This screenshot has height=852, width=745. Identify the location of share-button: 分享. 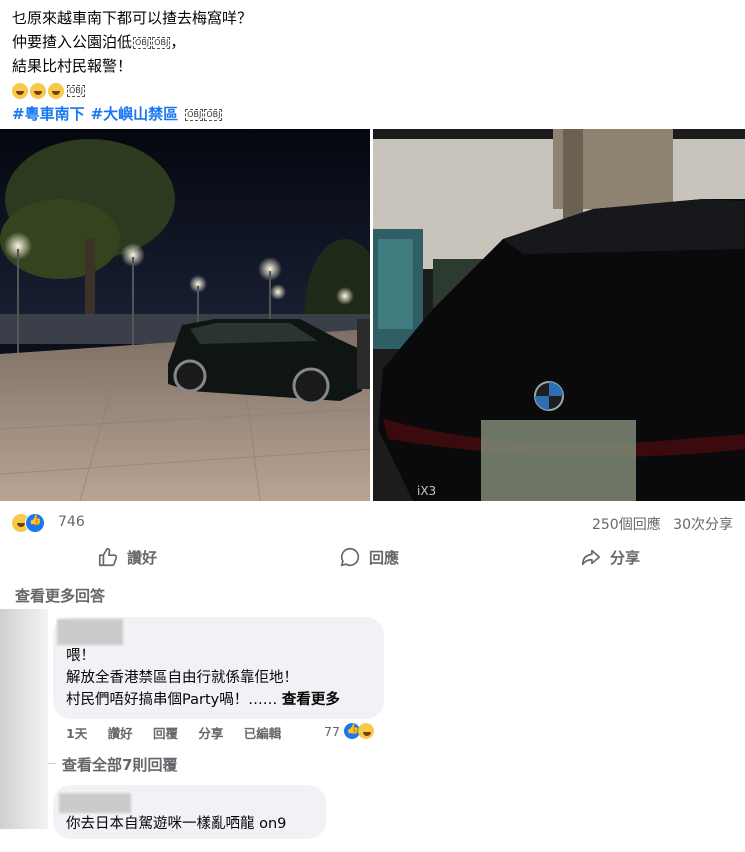
(610, 557).